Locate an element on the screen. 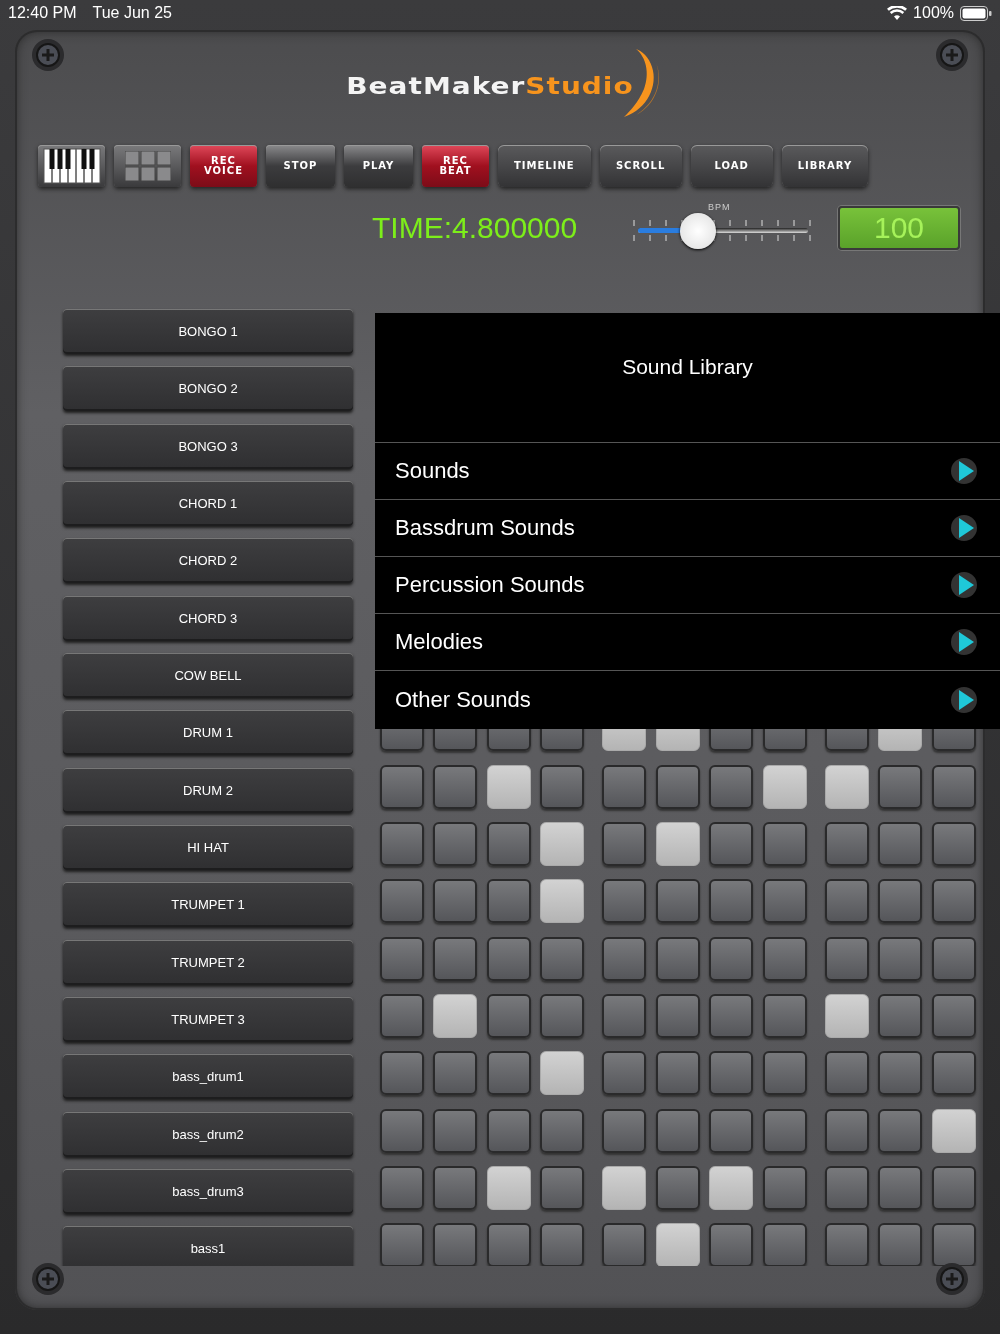  popup-title: Sound Library is located at coordinates (687, 367).